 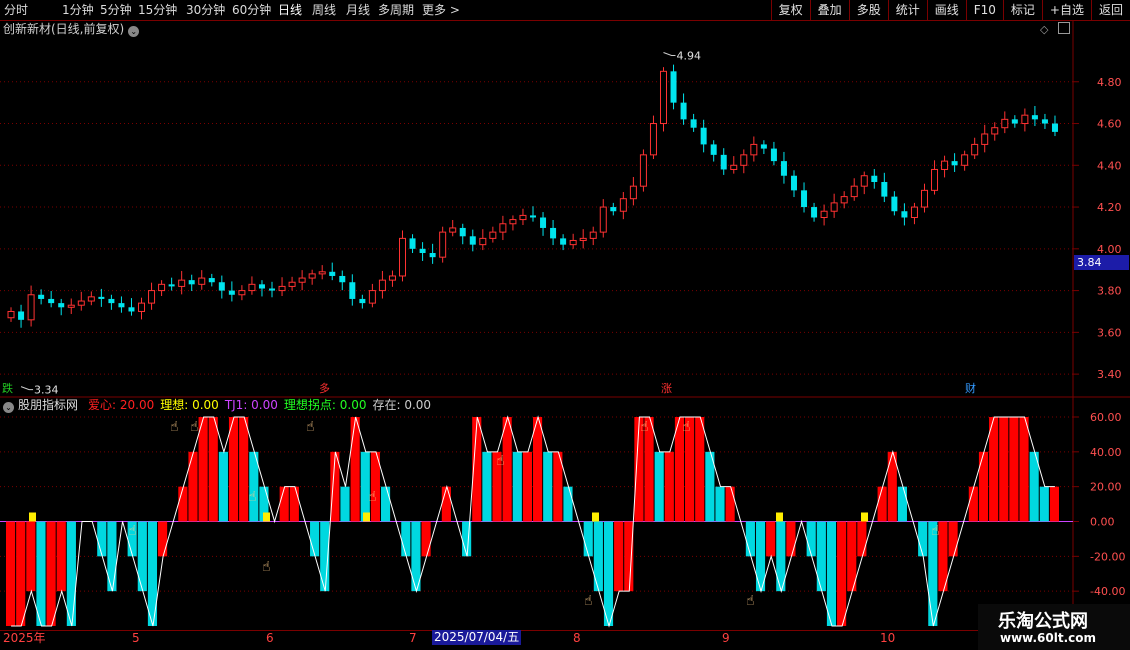 What do you see at coordinates (1109, 291) in the screenshot?
I see `price-tick-label: 3.80` at bounding box center [1109, 291].